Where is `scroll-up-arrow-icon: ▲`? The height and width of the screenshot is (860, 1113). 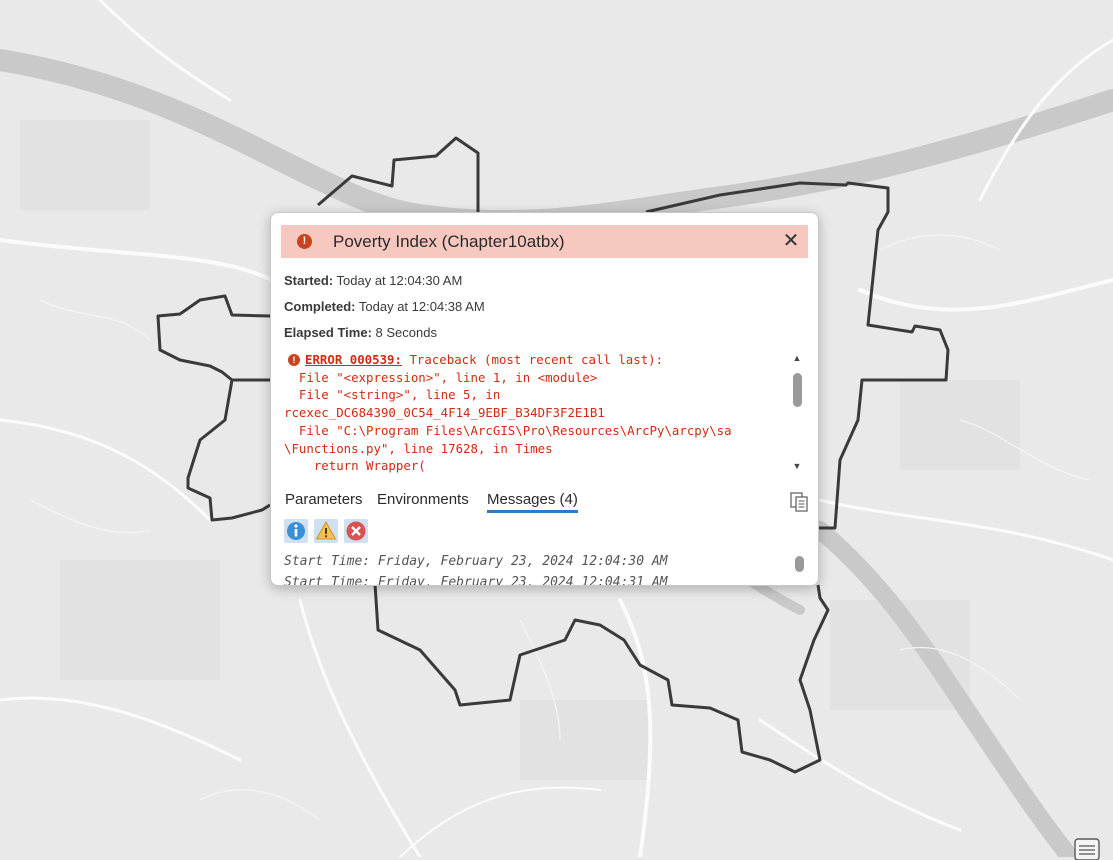 scroll-up-arrow-icon: ▲ is located at coordinates (797, 358).